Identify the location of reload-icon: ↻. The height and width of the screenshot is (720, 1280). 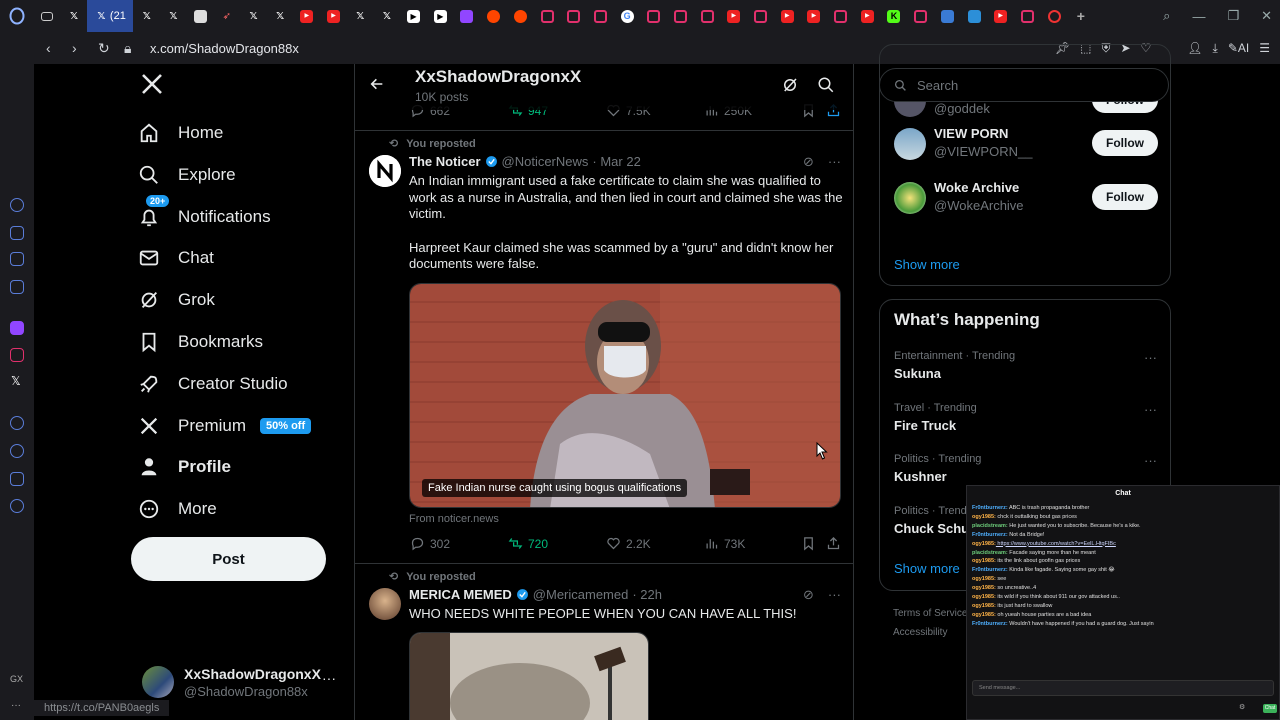
(105, 48).